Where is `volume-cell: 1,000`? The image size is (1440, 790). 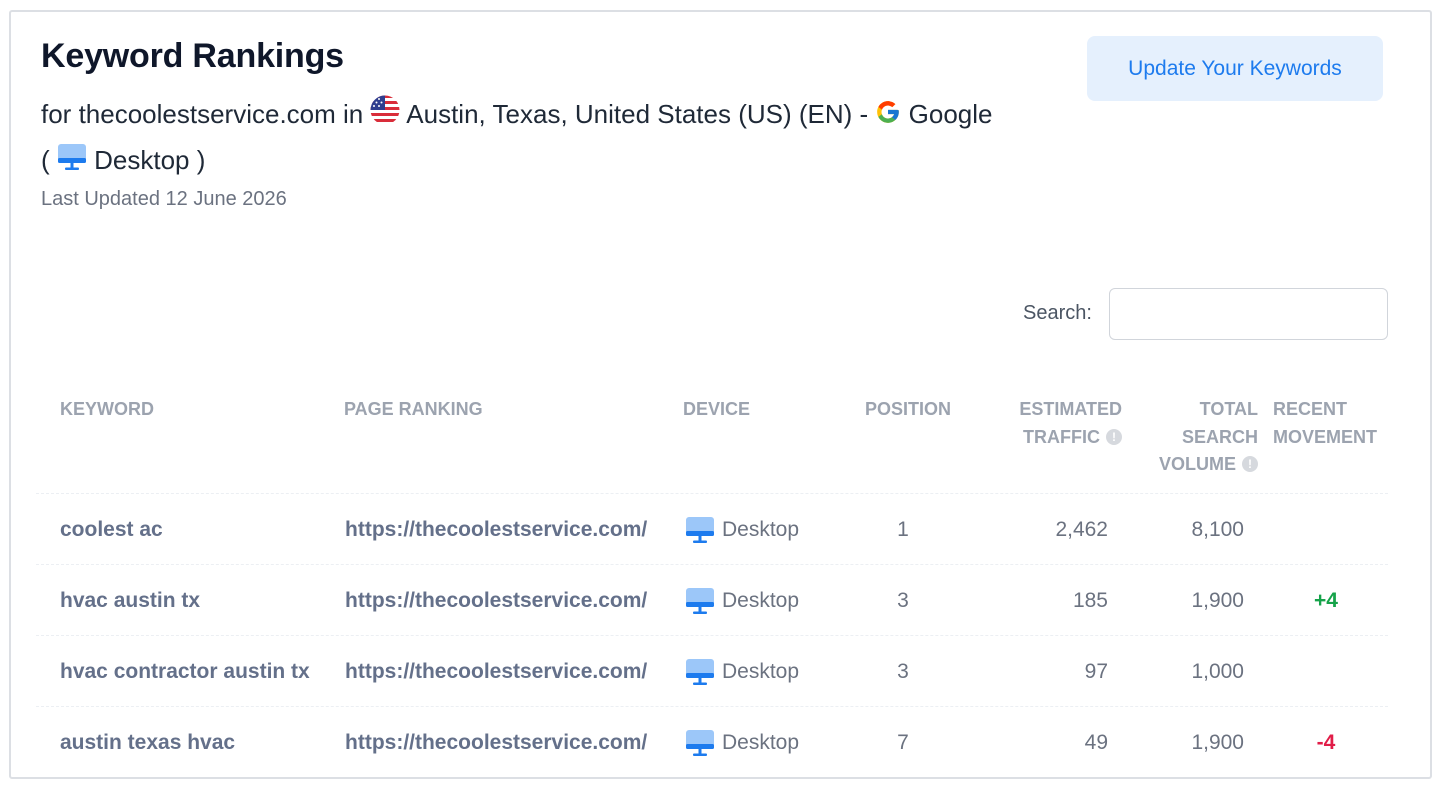
volume-cell: 1,000 is located at coordinates (1217, 671).